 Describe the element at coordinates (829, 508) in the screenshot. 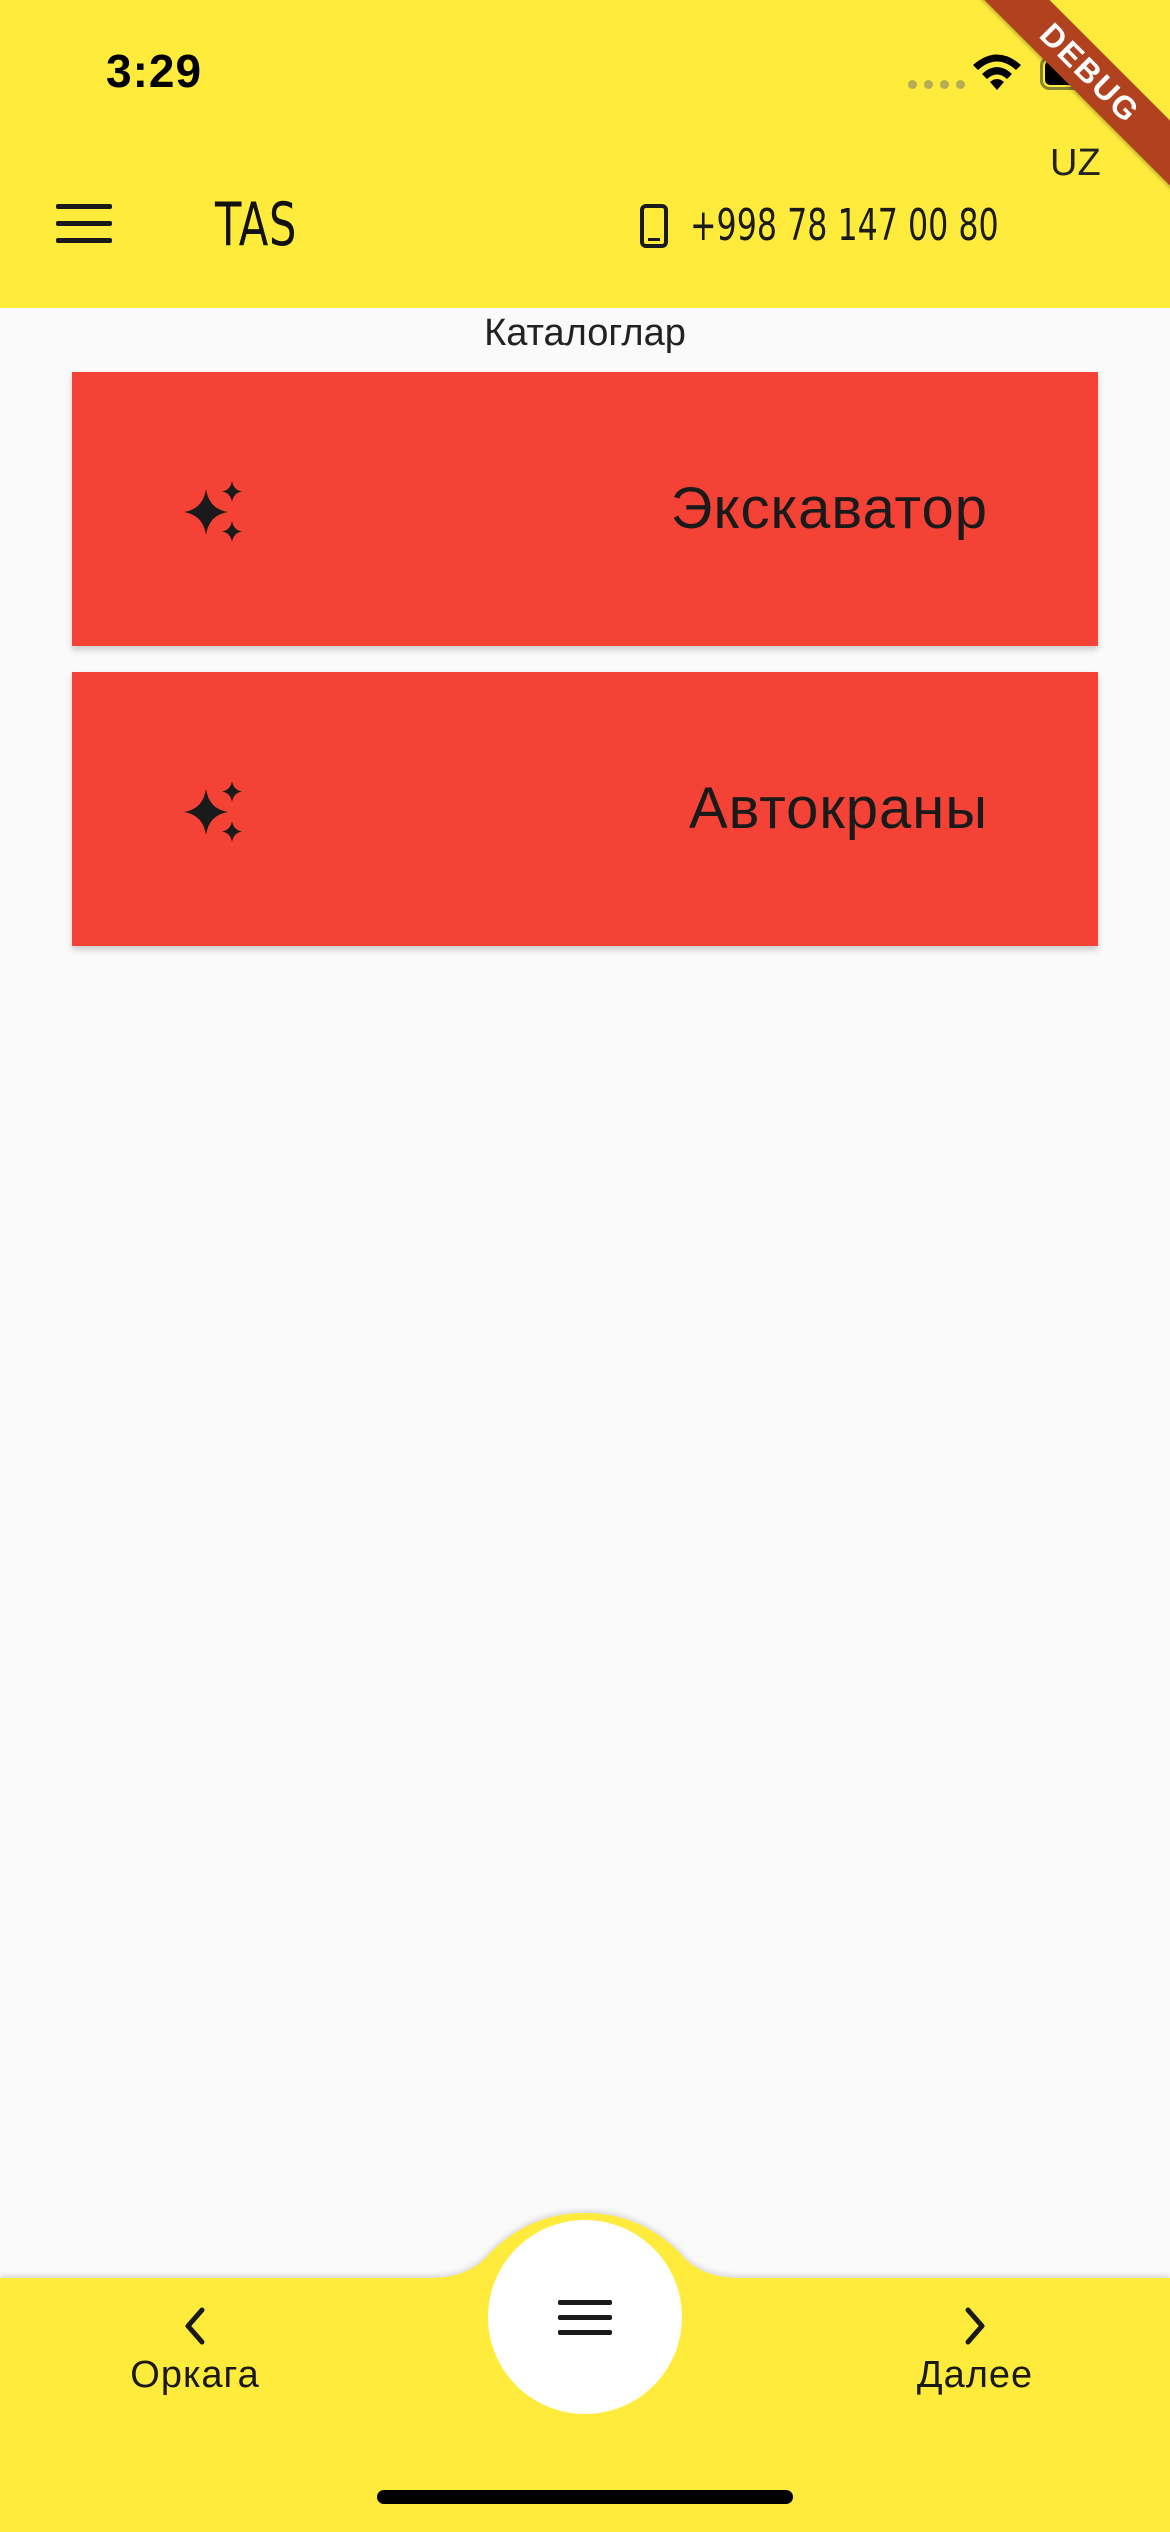

I see `catalog-item-label: Экскаватор` at that location.